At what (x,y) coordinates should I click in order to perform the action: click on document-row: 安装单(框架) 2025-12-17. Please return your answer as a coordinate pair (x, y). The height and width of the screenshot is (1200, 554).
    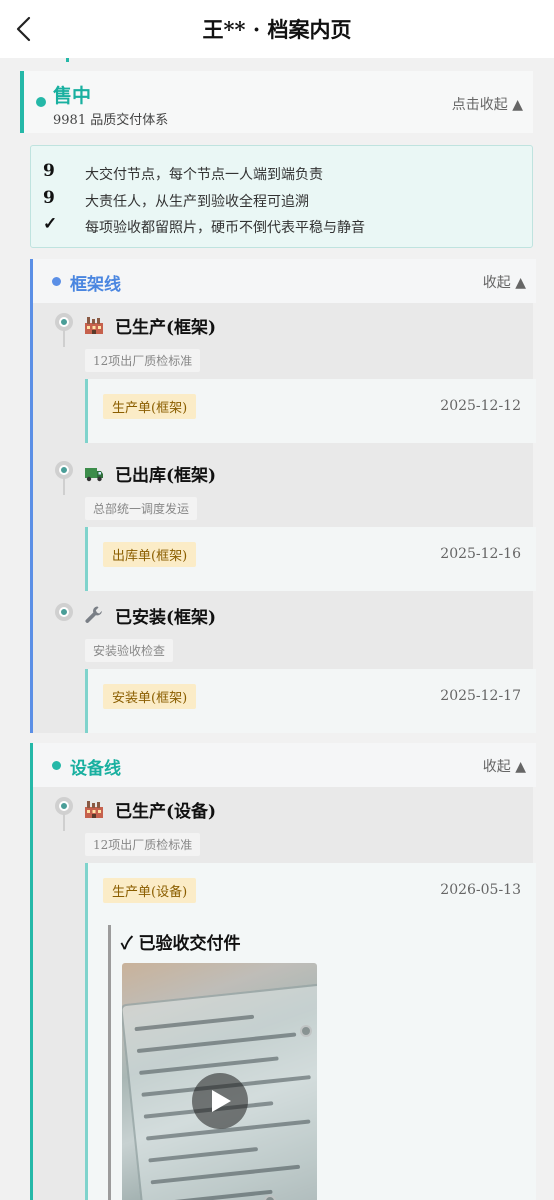
    Looking at the image, I should click on (310, 701).